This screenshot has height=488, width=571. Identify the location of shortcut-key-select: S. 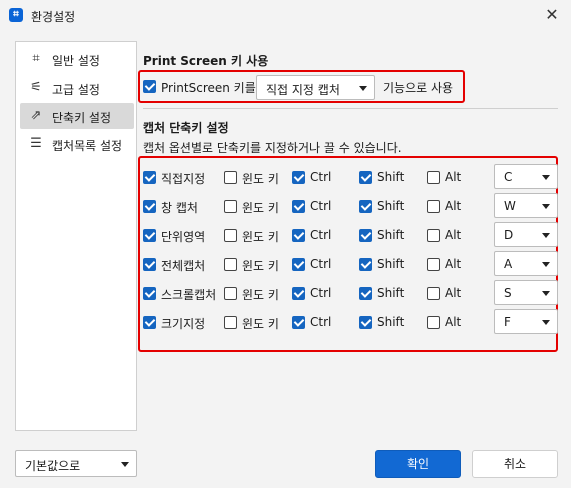
(526, 292).